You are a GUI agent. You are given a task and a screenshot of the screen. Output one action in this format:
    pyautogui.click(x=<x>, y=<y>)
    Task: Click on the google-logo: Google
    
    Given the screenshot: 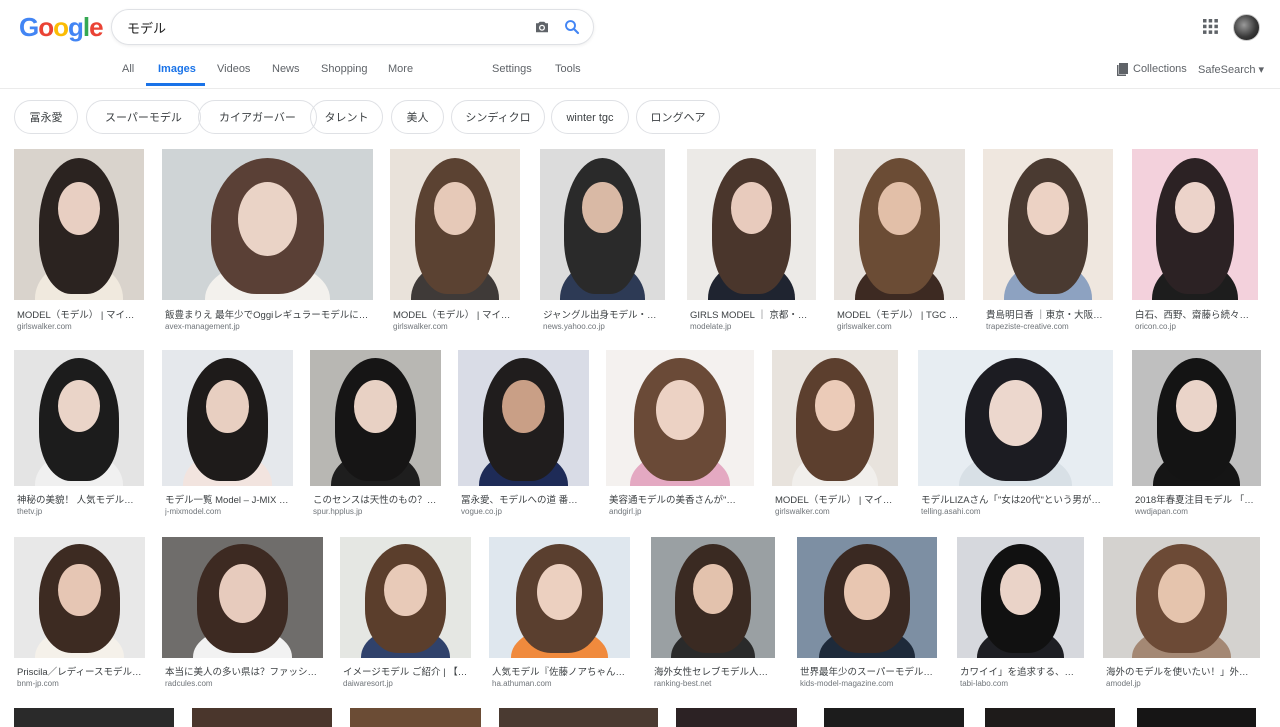 What is the action you would take?
    pyautogui.click(x=61, y=27)
    